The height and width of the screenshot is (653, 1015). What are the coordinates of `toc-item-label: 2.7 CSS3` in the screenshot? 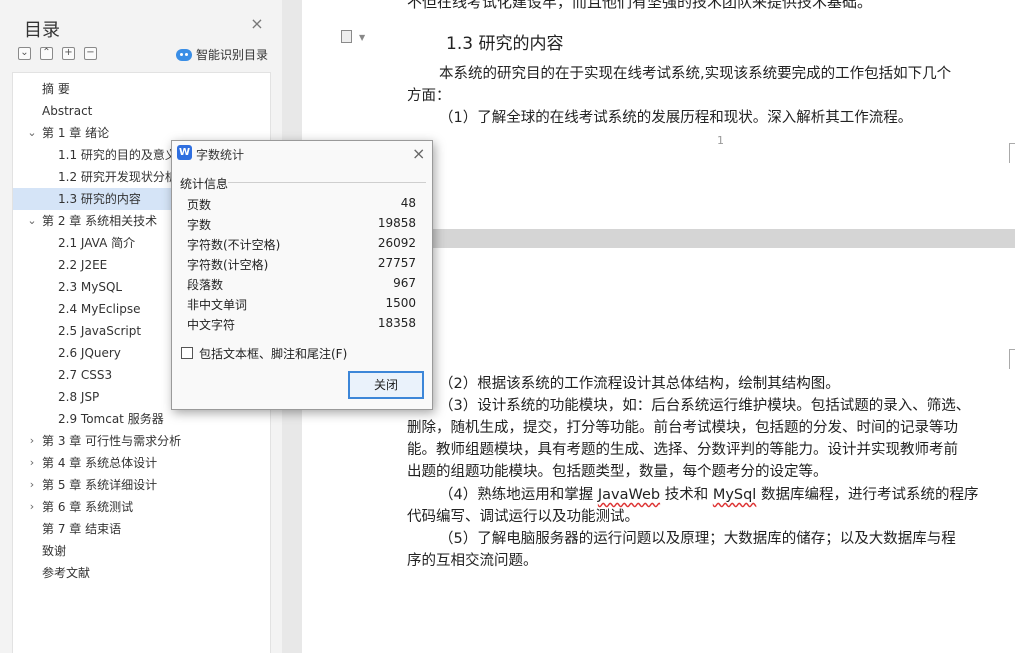 It's located at (85, 375).